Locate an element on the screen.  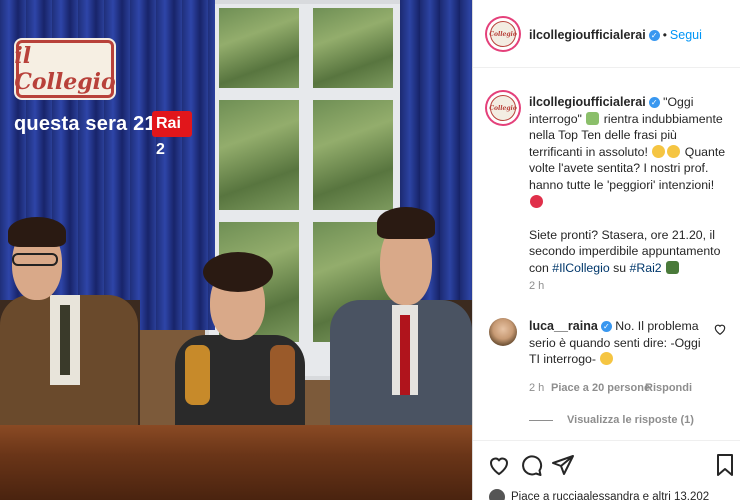
reply-button: Rispondi is located at coordinates (668, 388).